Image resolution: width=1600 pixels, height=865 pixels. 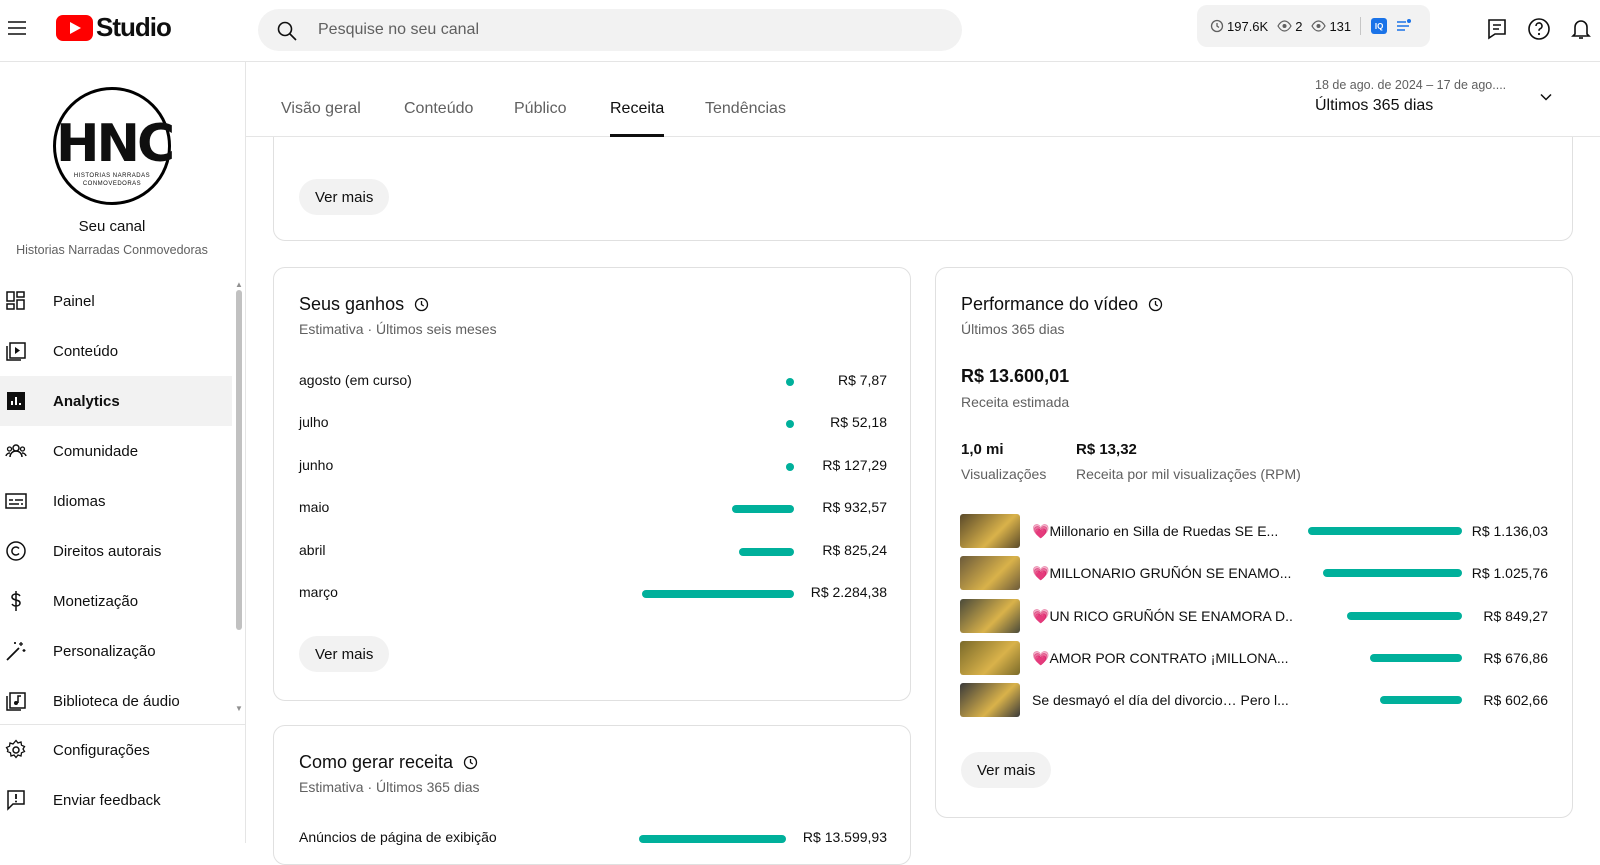 What do you see at coordinates (116, 351) in the screenshot?
I see `sidebar-item-conteudo: Conteúdo` at bounding box center [116, 351].